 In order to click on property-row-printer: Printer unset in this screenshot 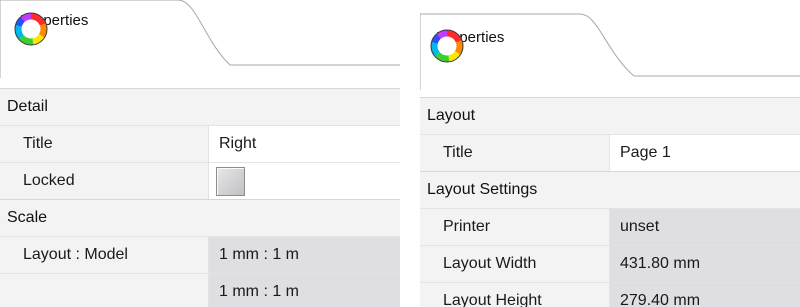, I will do `click(610, 226)`.